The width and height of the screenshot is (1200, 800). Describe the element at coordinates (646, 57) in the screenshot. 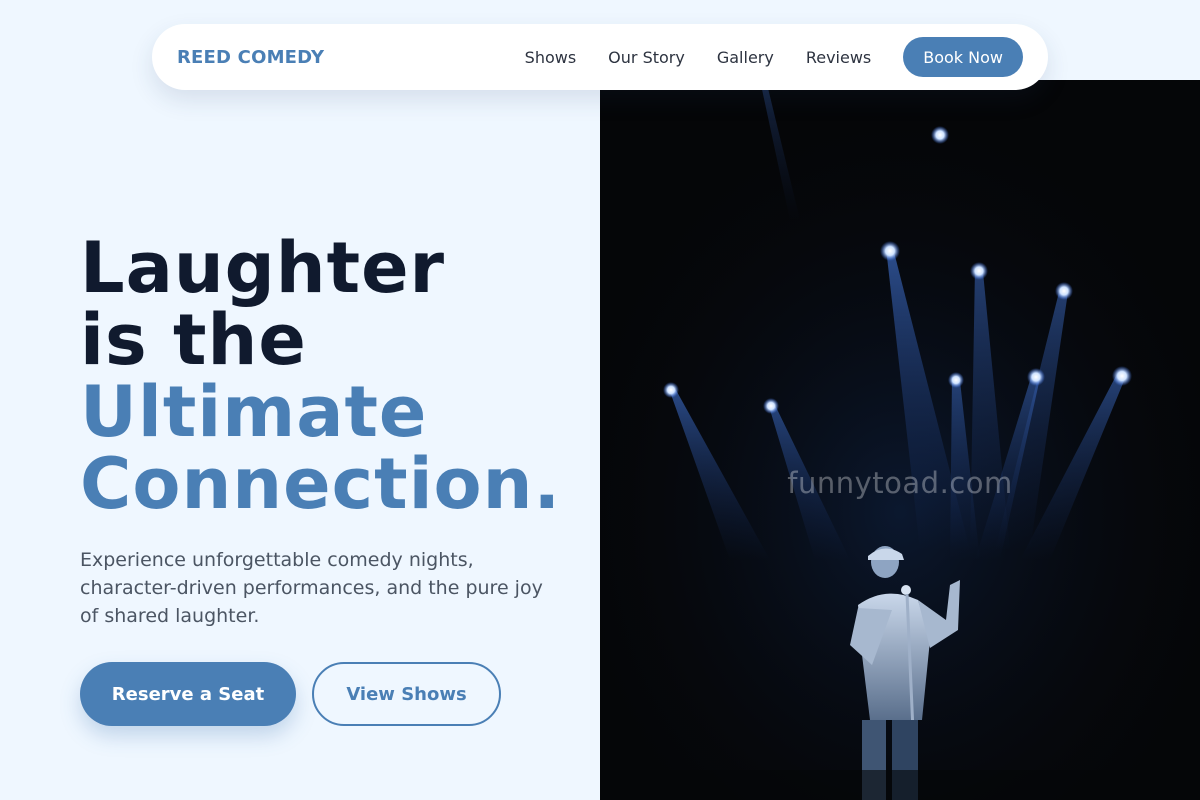

I see `nav-link-our-story: Our Story` at that location.